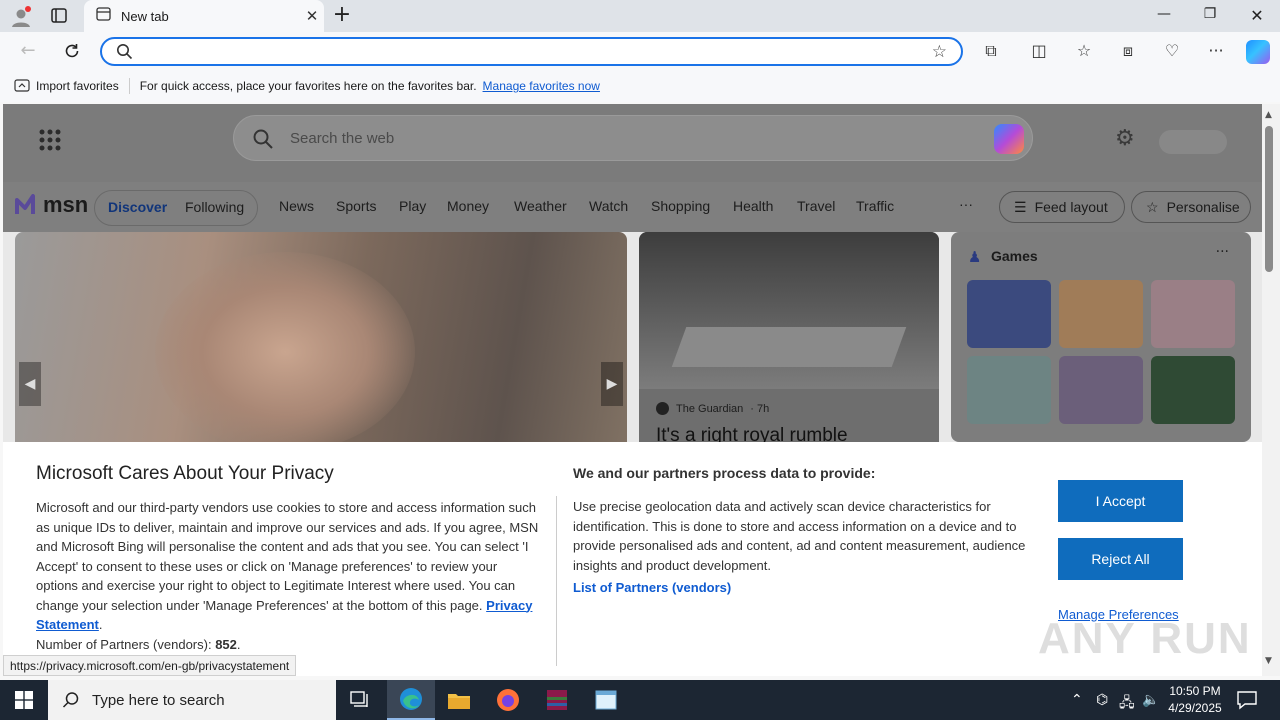 The width and height of the screenshot is (1280, 720). What do you see at coordinates (541, 86) in the screenshot?
I see `manage-favorites-link: Manage favorites now` at bounding box center [541, 86].